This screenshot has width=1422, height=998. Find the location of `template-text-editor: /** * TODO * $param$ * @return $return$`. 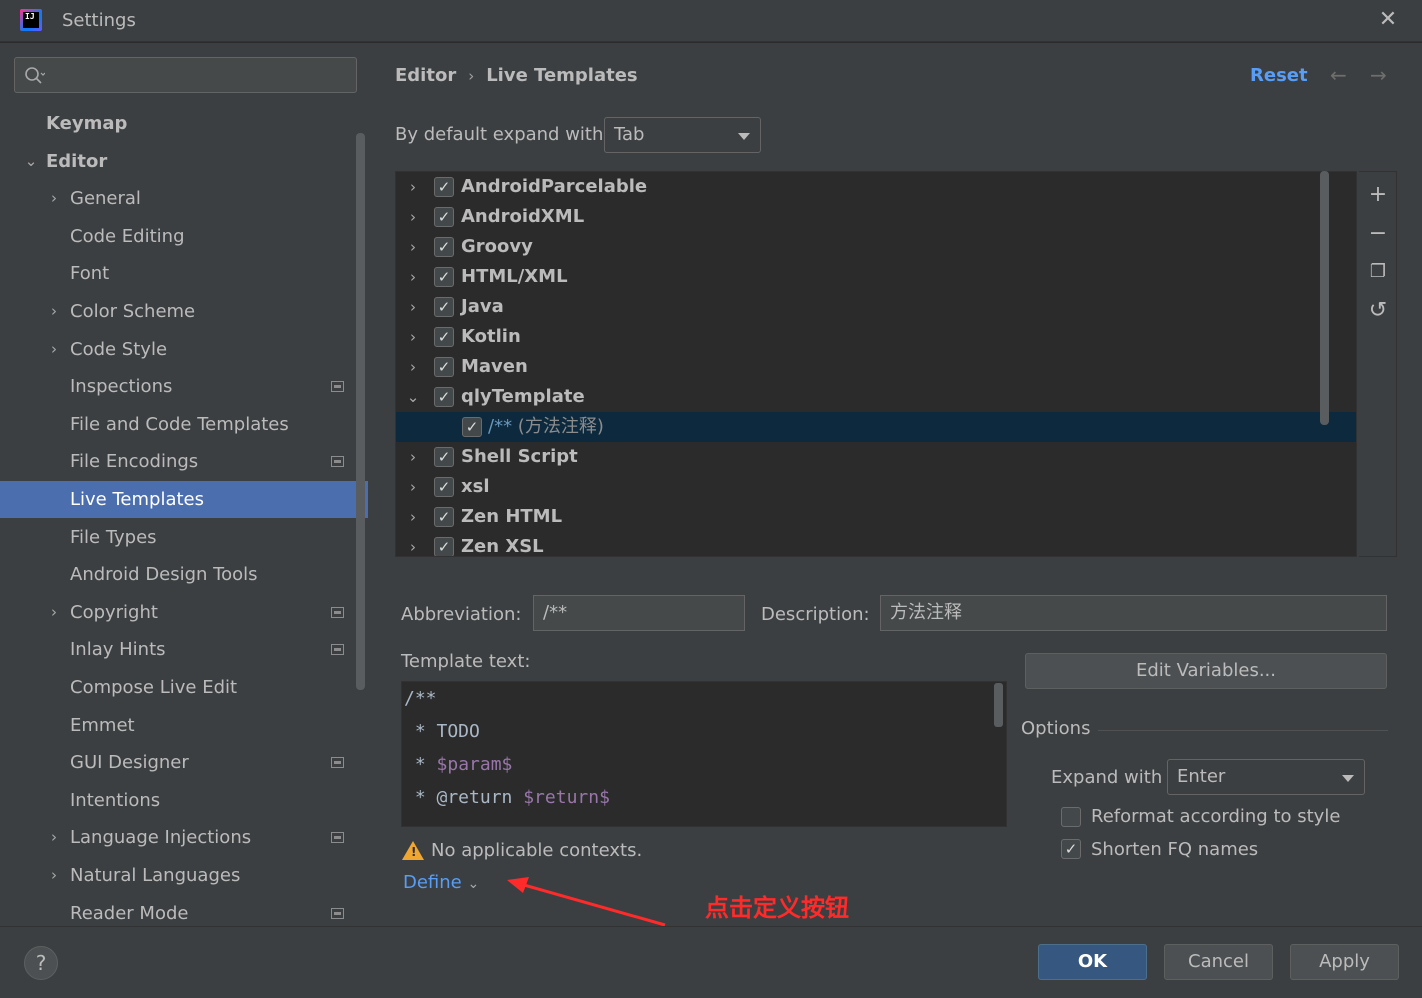

template-text-editor: /** * TODO * $param$ * @return $return$ is located at coordinates (704, 754).